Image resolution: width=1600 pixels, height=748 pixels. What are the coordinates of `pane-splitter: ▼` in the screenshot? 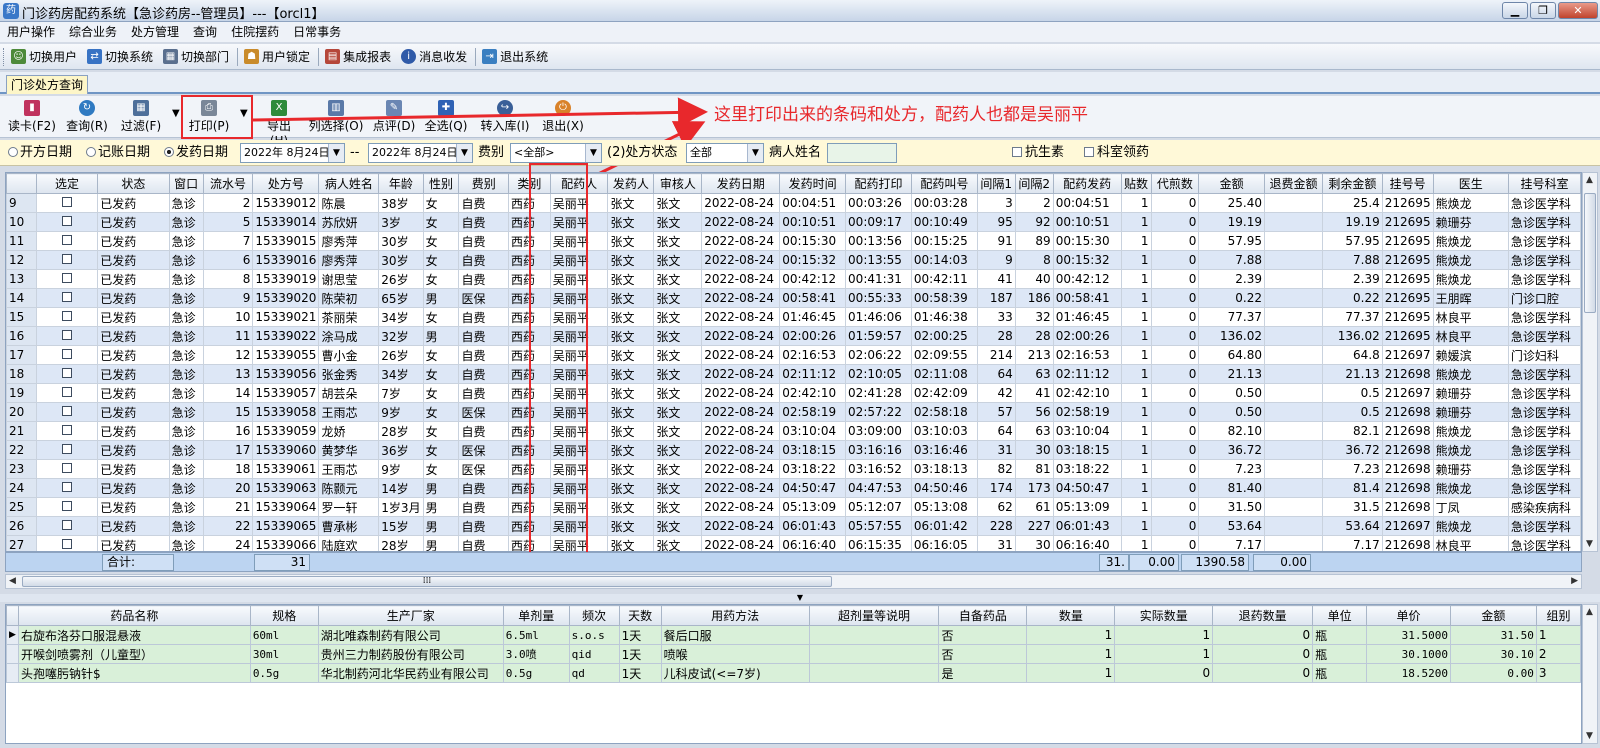 It's located at (800, 598).